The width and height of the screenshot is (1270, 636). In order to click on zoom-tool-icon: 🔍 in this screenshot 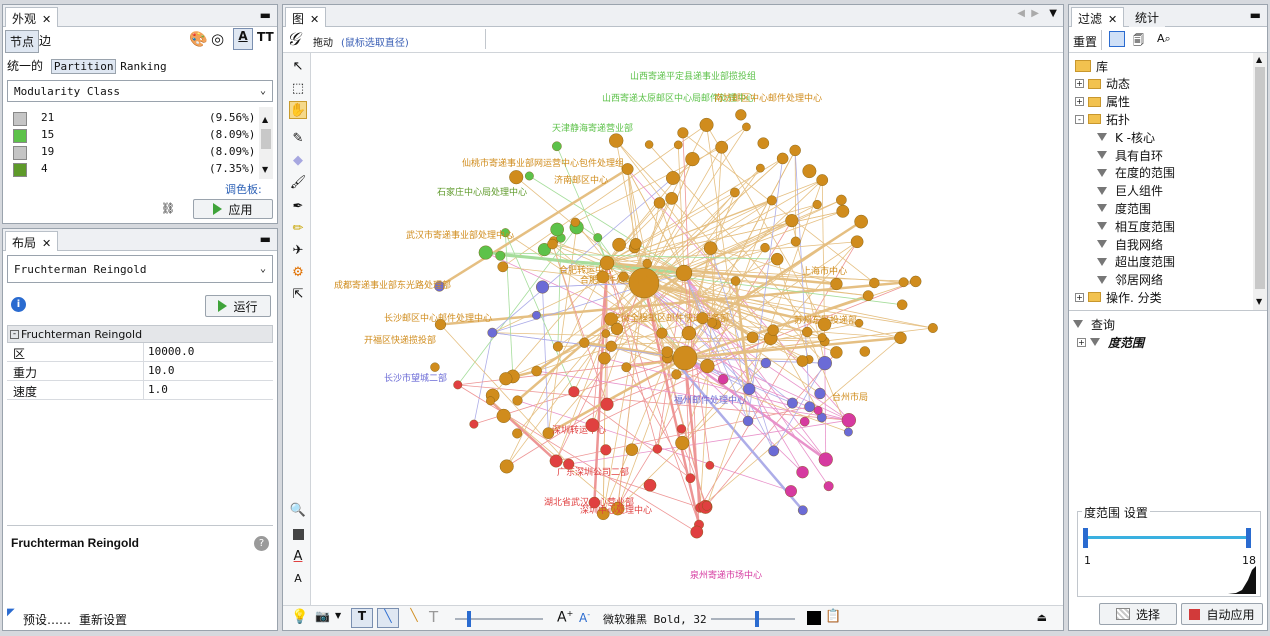, I will do `click(298, 510)`.